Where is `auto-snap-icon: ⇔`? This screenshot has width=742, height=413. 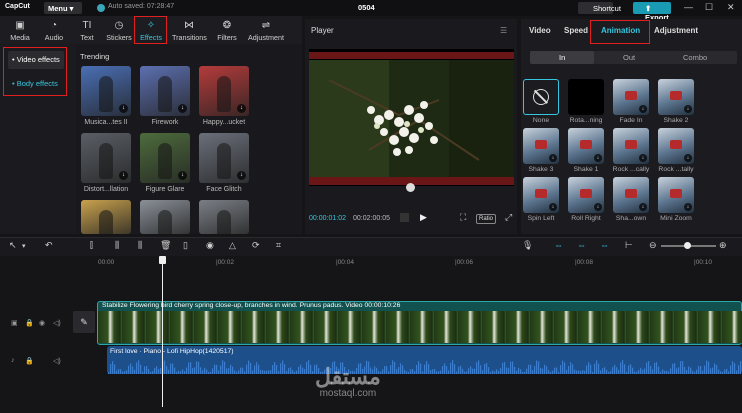
auto-snap-icon: ⇔ is located at coordinates (581, 245).